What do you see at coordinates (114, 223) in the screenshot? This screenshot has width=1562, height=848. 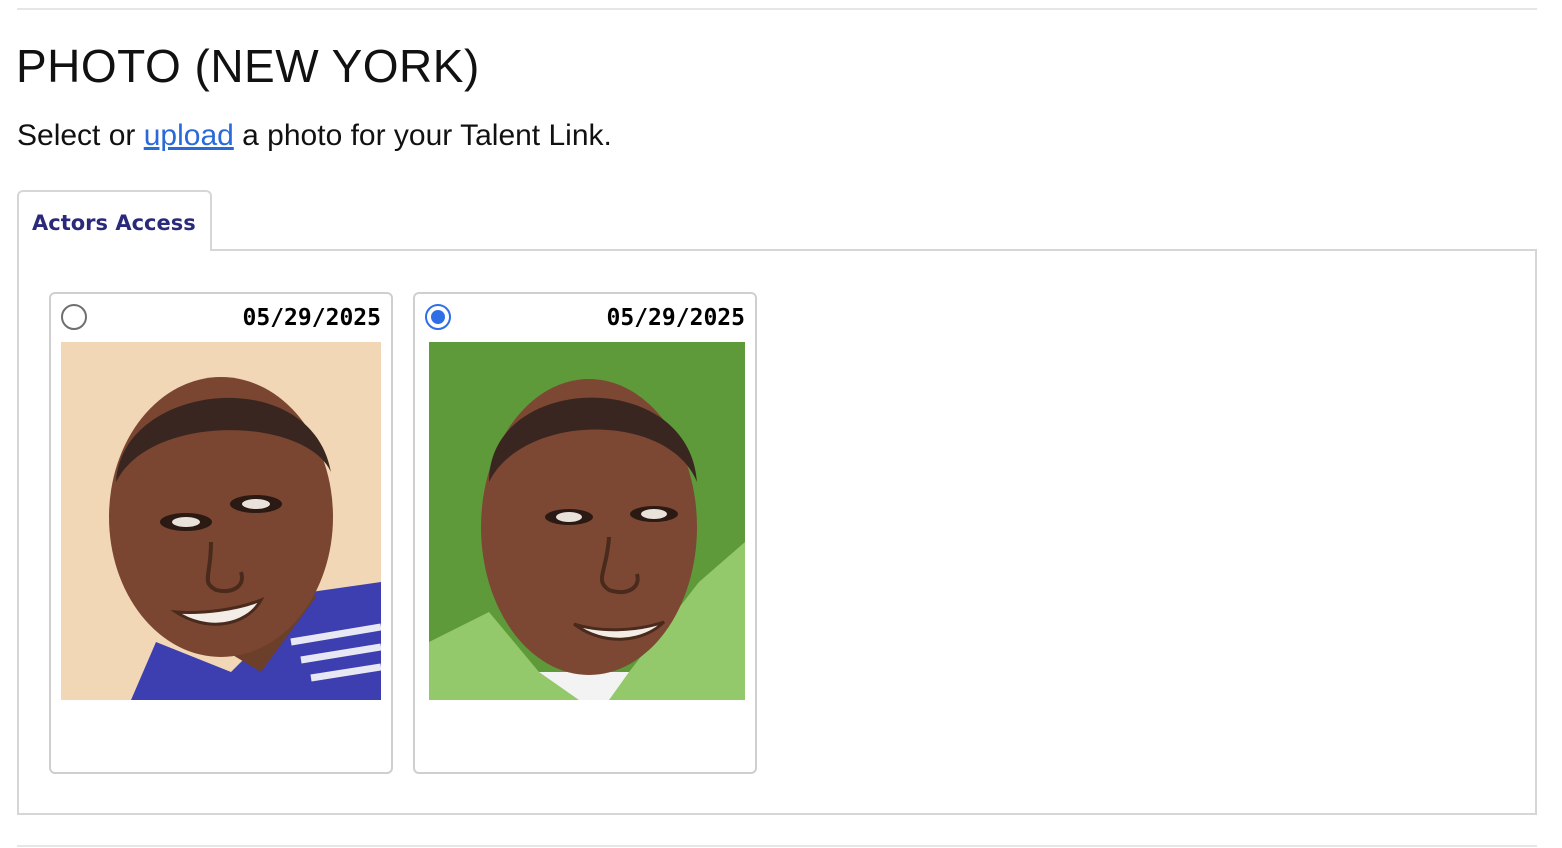 I see `tab-label: Actors Access` at bounding box center [114, 223].